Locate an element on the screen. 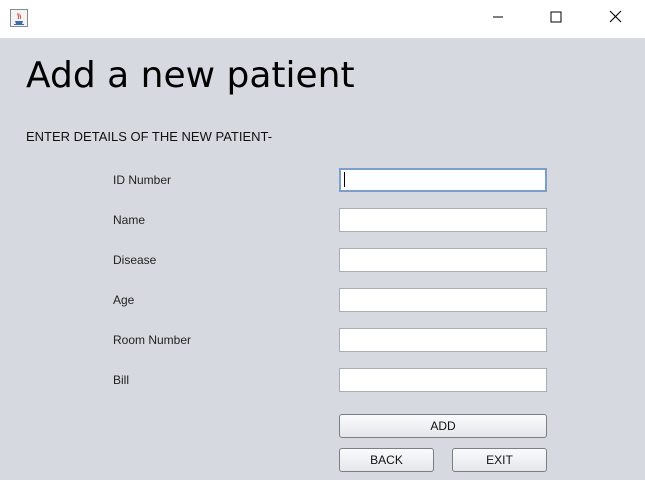 Image resolution: width=645 pixels, height=480 pixels. bill-field is located at coordinates (443, 380).